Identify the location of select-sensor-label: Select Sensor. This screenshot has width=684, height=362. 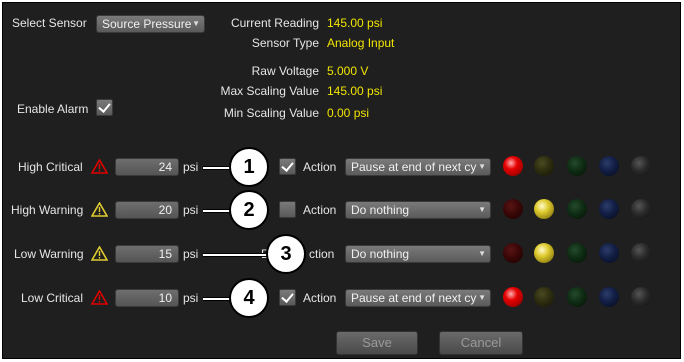
(49, 23).